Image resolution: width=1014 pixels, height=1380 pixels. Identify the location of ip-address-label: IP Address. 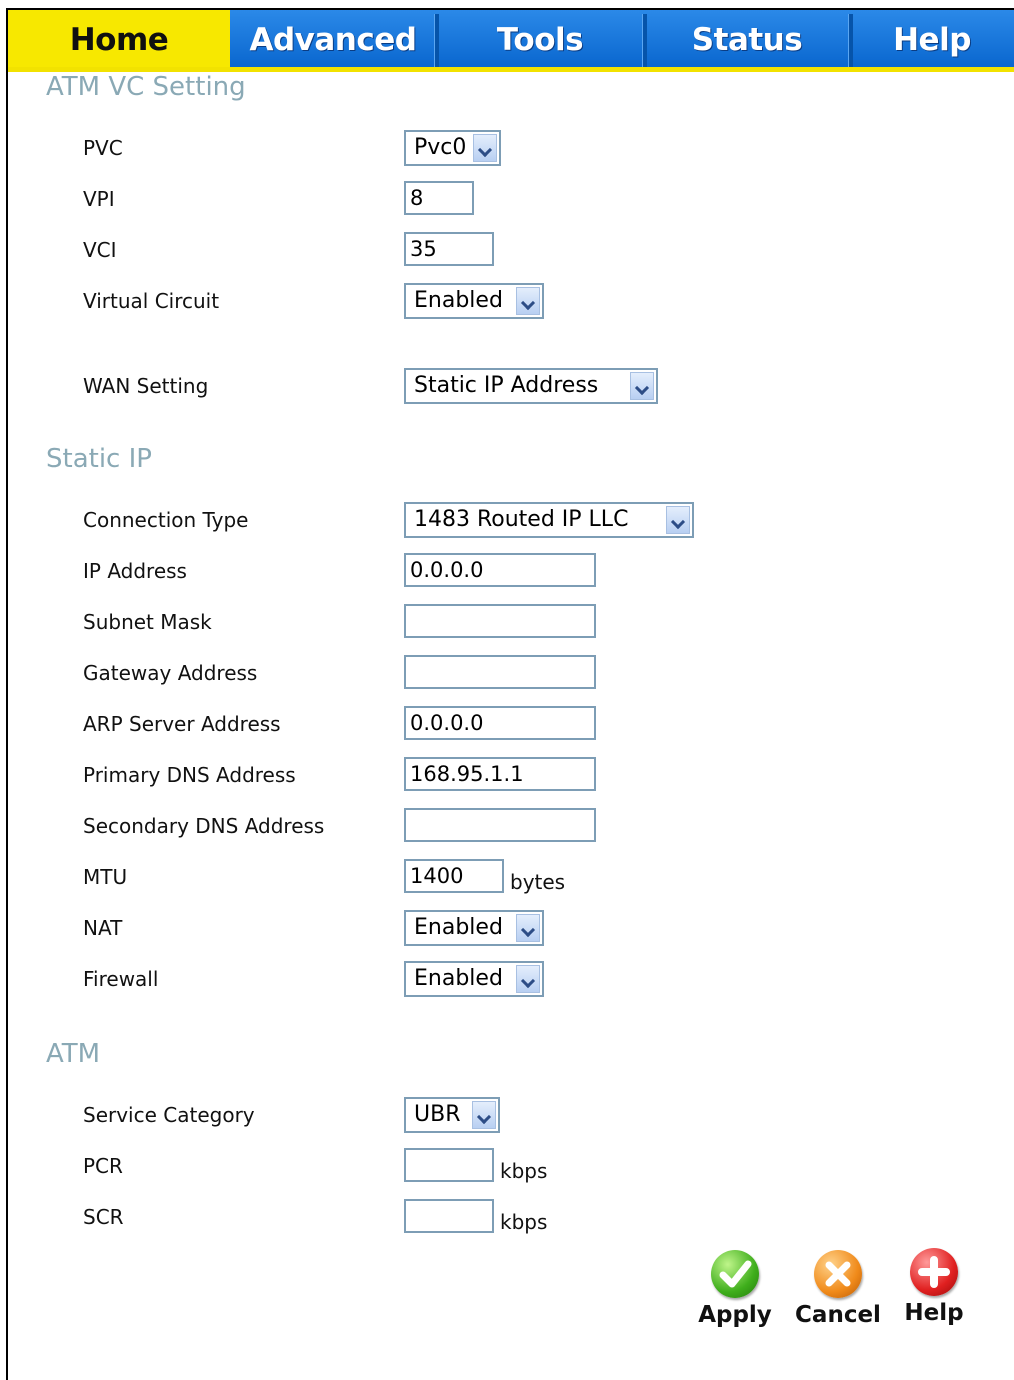
(135, 571).